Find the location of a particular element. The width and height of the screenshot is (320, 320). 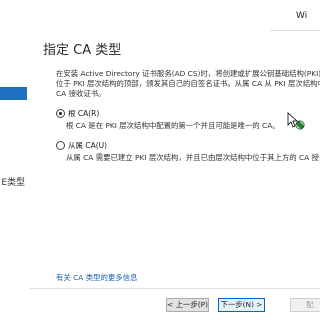

more-info-link: 有关 CA 类型的更多信息 is located at coordinates (96, 277).